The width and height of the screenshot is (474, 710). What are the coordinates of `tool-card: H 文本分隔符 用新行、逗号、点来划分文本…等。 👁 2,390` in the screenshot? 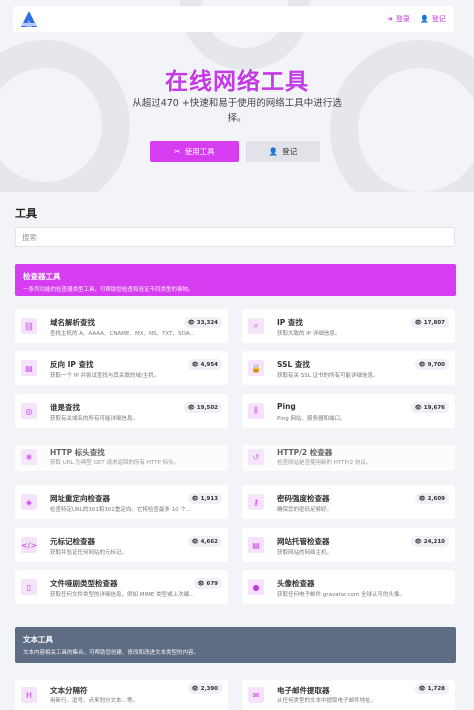 It's located at (121, 695).